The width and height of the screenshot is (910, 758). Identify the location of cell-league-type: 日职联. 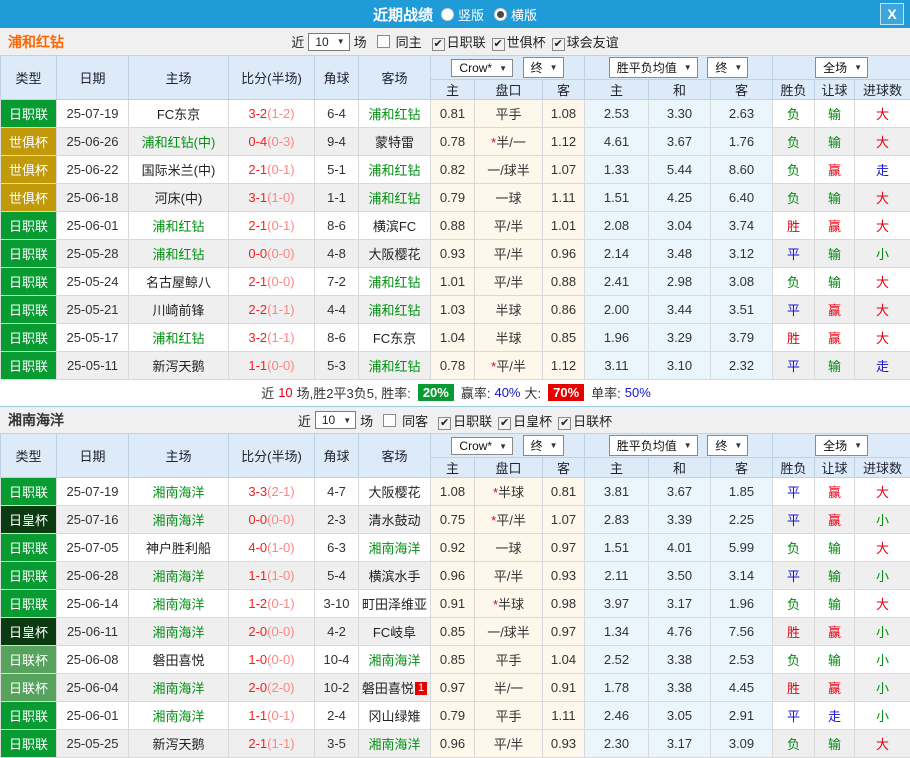
(29, 548).